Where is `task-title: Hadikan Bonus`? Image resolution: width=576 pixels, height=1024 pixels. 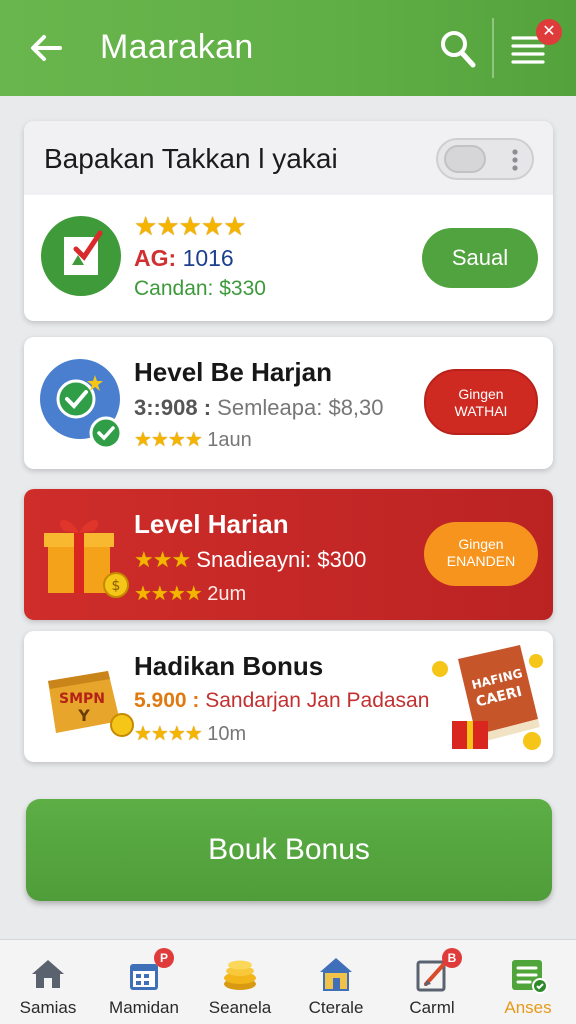 task-title: Hadikan Bonus is located at coordinates (229, 666).